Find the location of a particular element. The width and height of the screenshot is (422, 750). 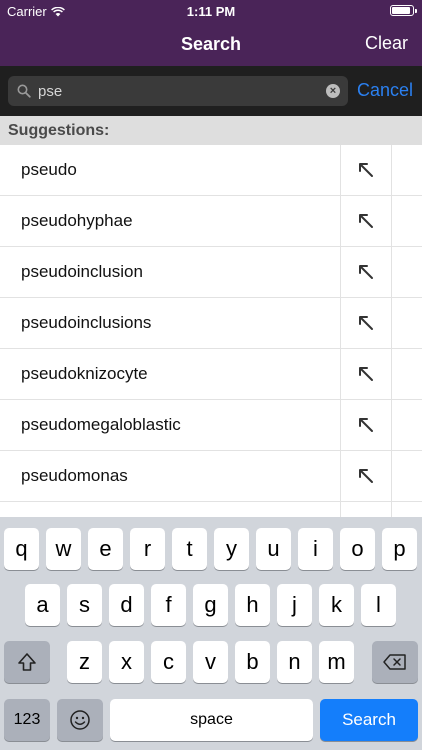

emoji-key is located at coordinates (80, 720).